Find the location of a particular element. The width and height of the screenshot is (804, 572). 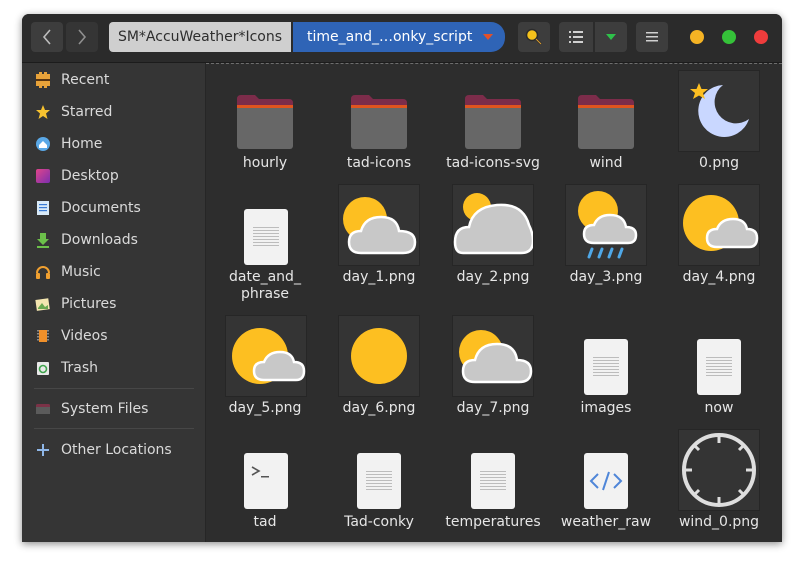

sidebar-item-pictures: Pictures is located at coordinates (75, 304).